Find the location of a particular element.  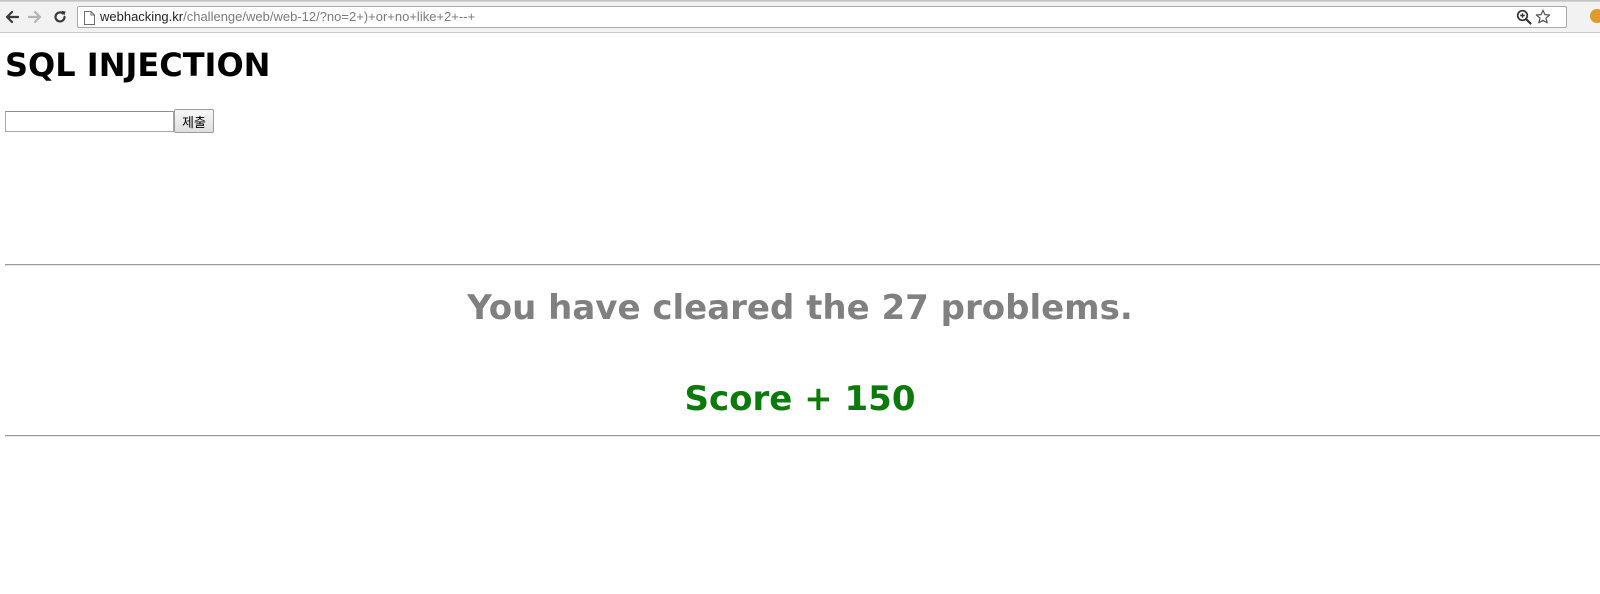

query-form: 제출 is located at coordinates (109, 121).